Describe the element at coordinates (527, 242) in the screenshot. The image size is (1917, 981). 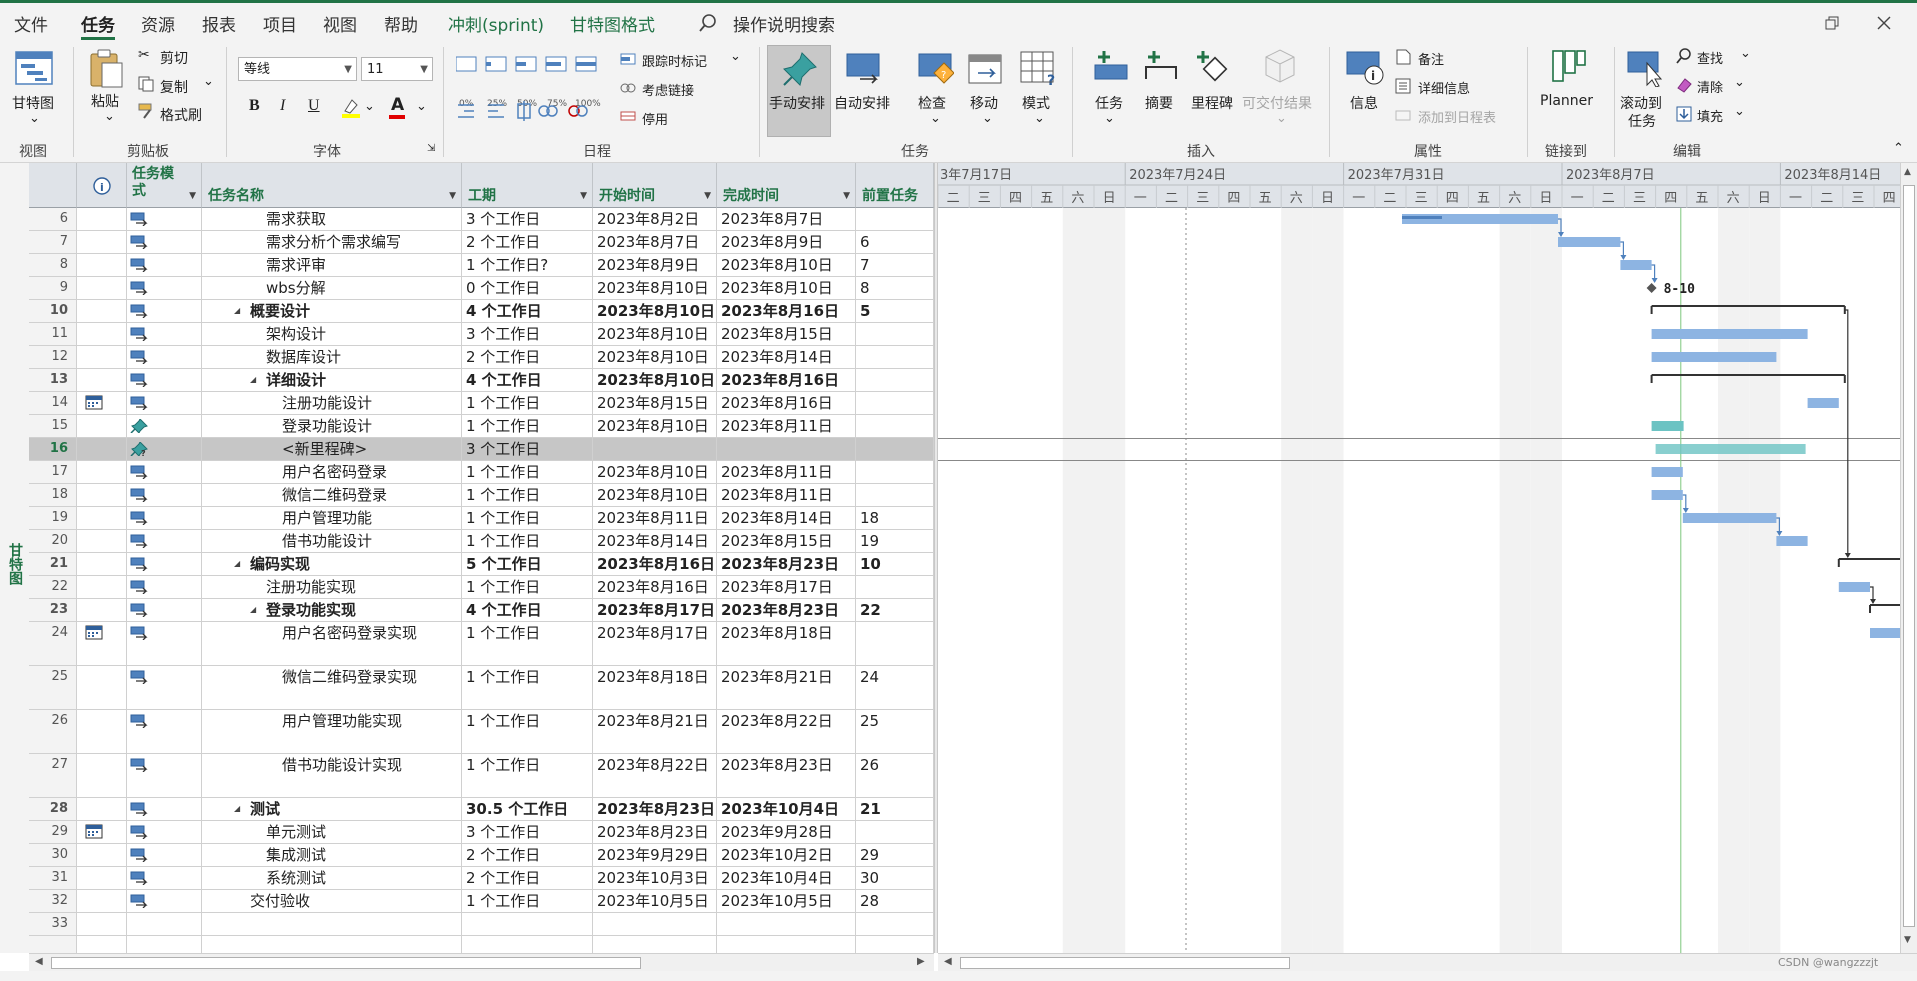
I see `duration-cell: 2 个工作日` at that location.